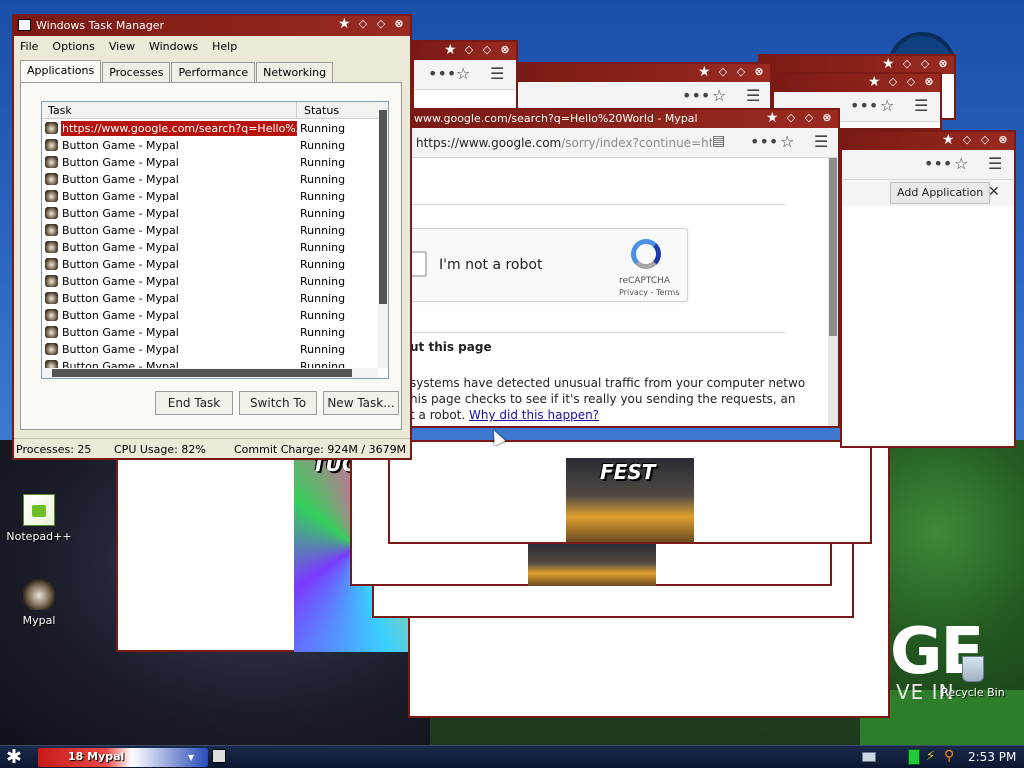 This screenshot has width=1024, height=768. I want to click on column-header-task: Task, so click(60, 110).